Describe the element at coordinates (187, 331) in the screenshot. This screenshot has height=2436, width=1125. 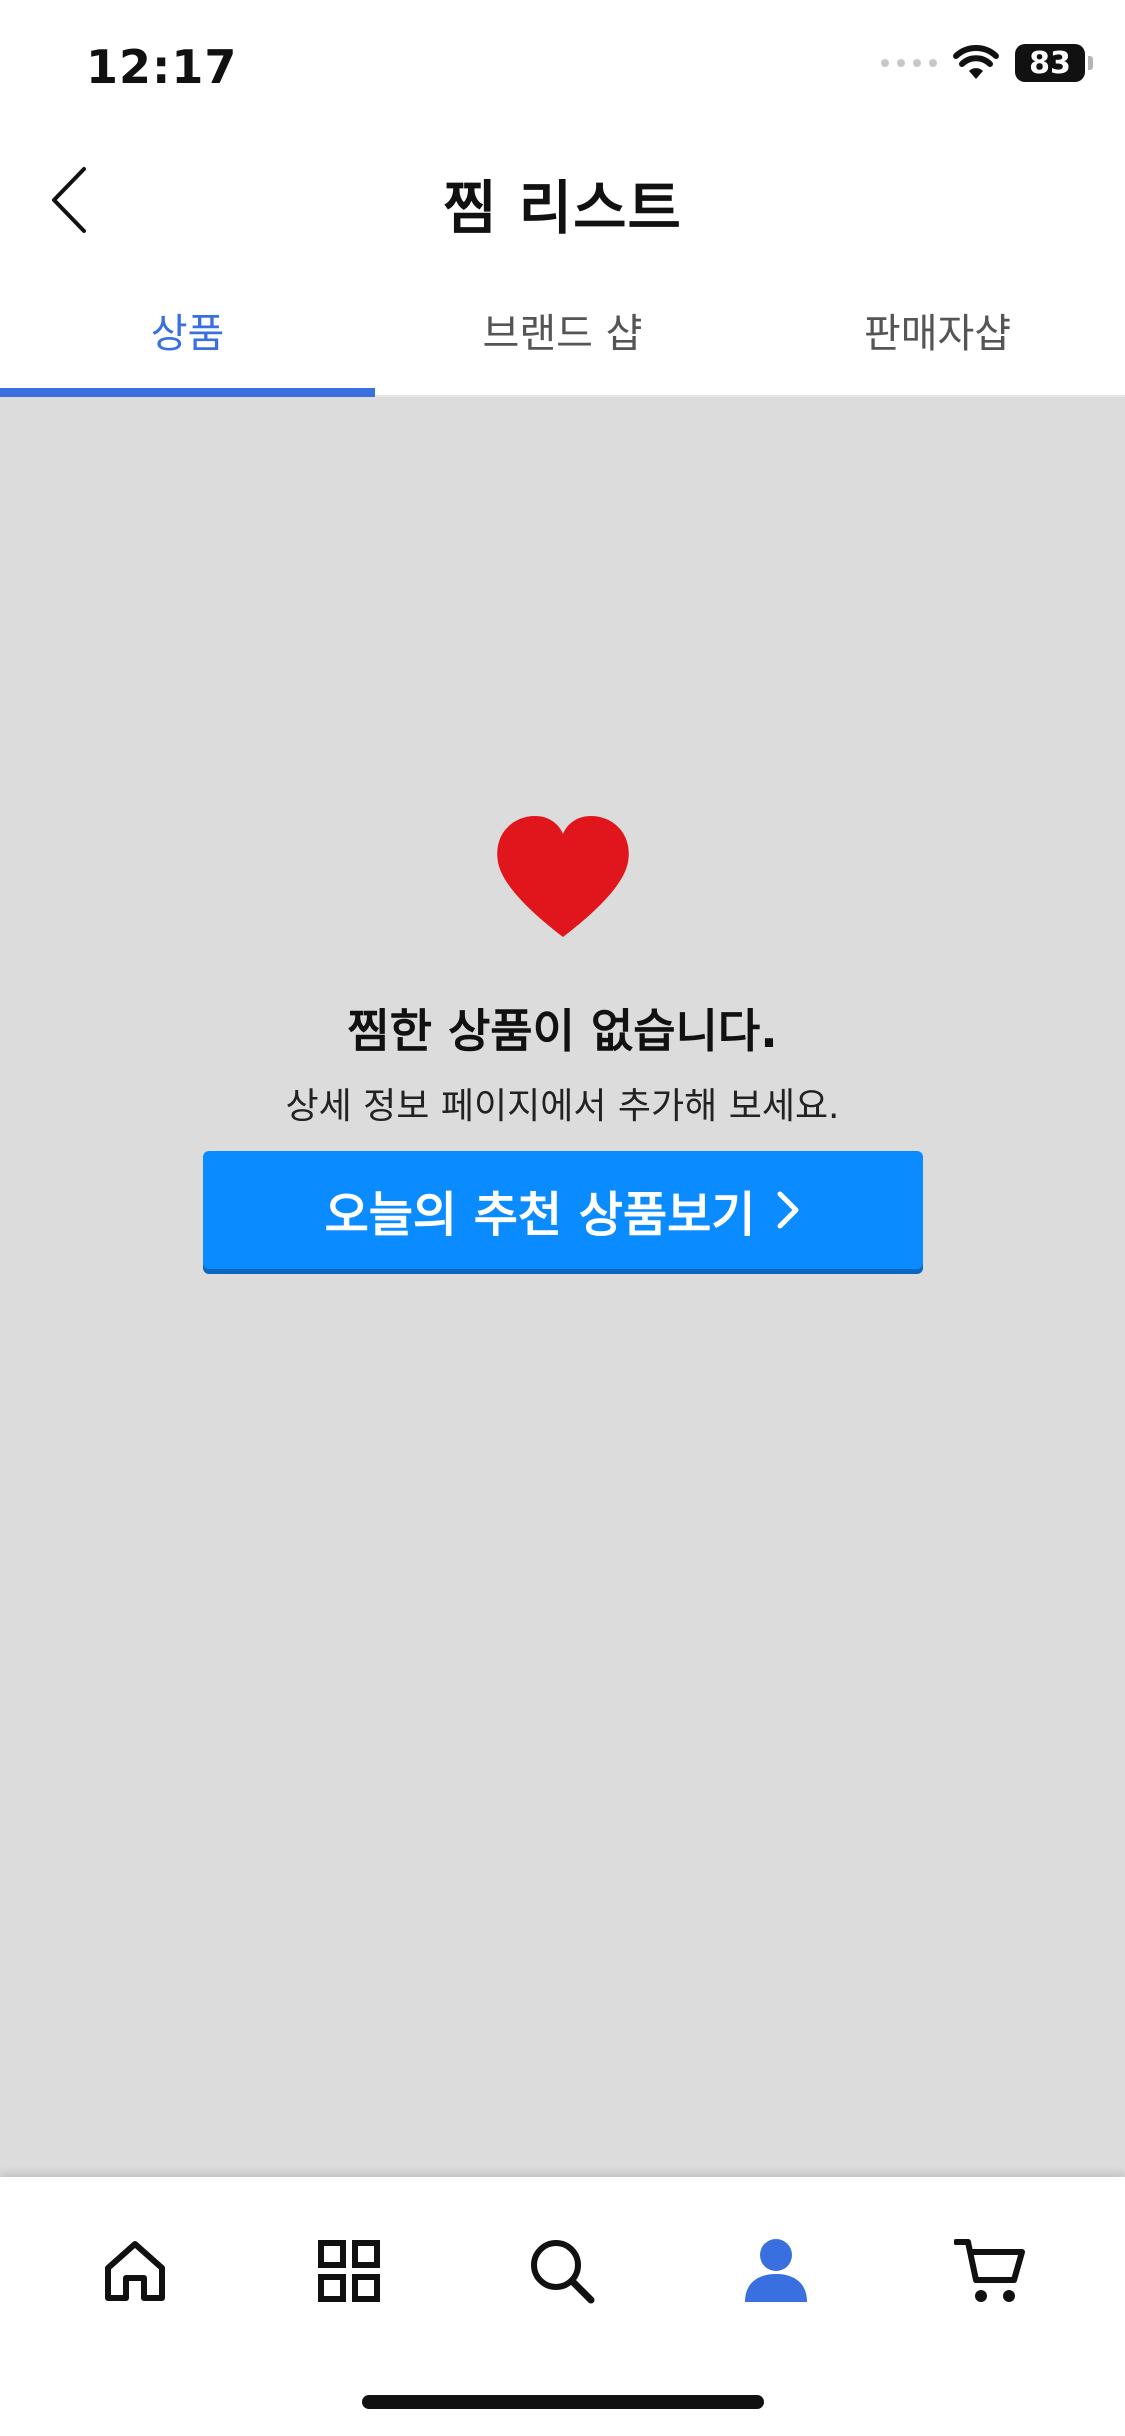
I see `tab-products: 상품` at that location.